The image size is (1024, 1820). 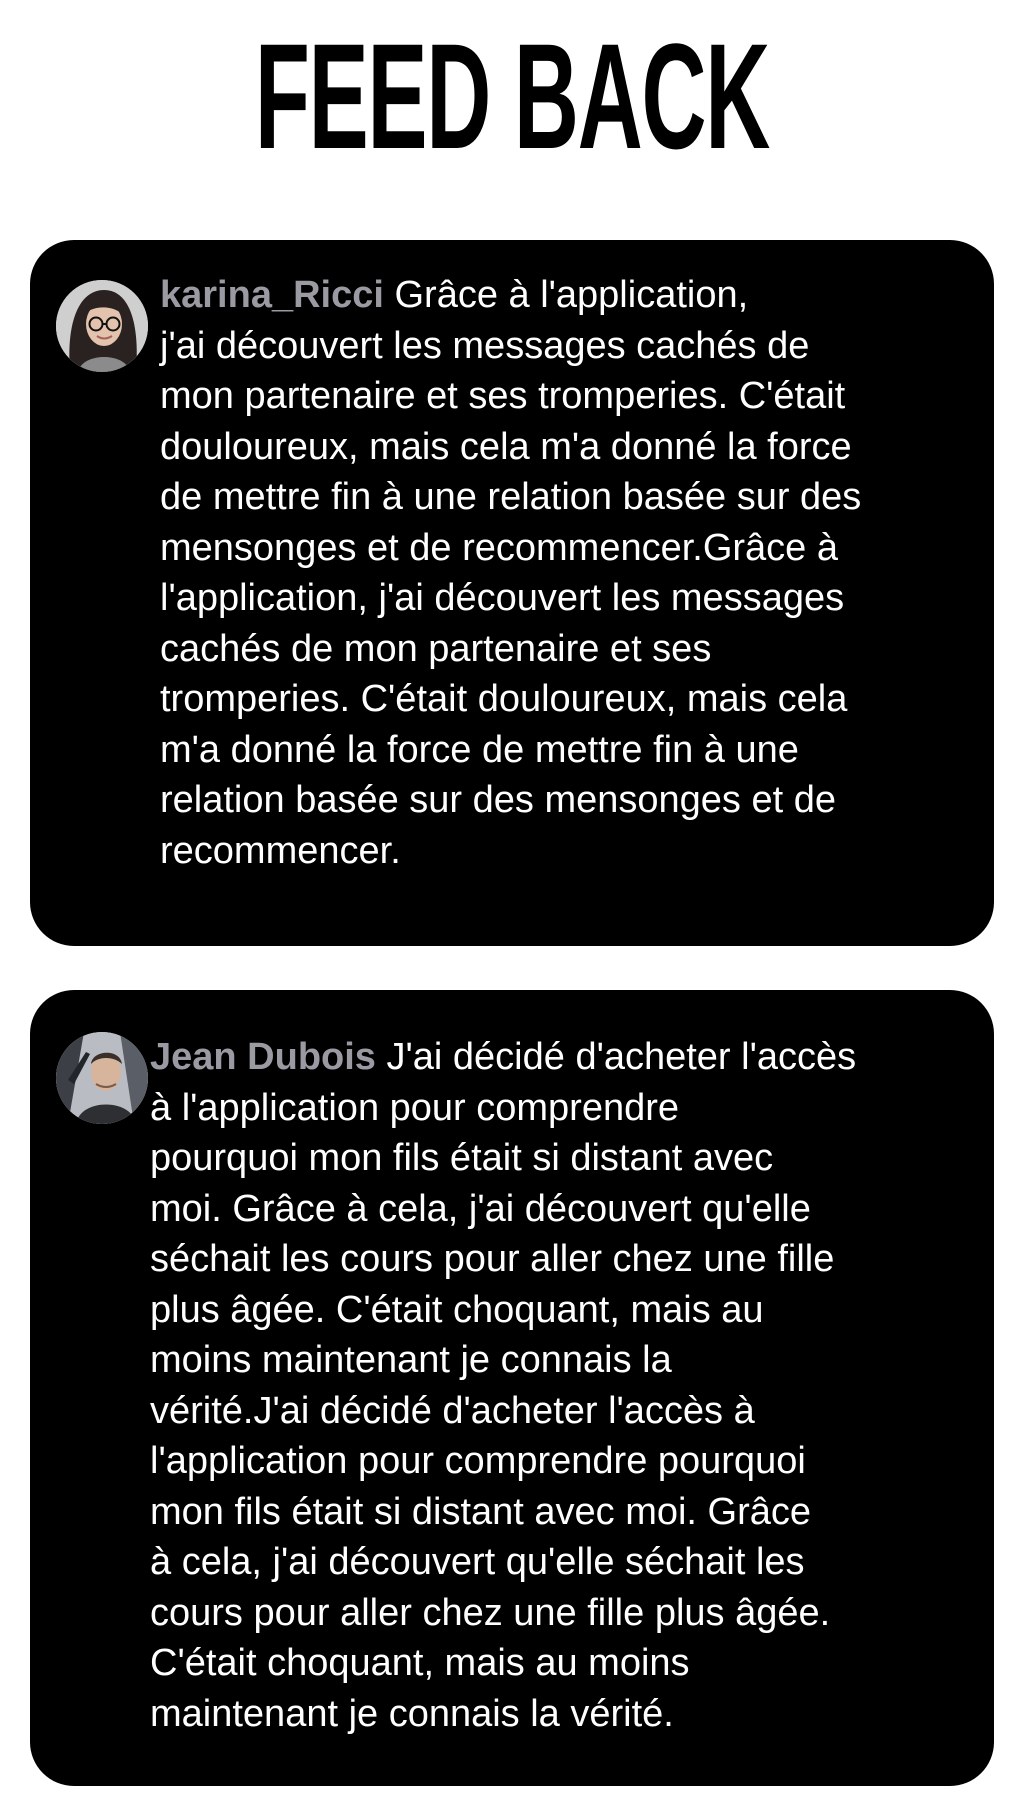 I want to click on review-username: karina_Ricci, so click(x=272, y=295).